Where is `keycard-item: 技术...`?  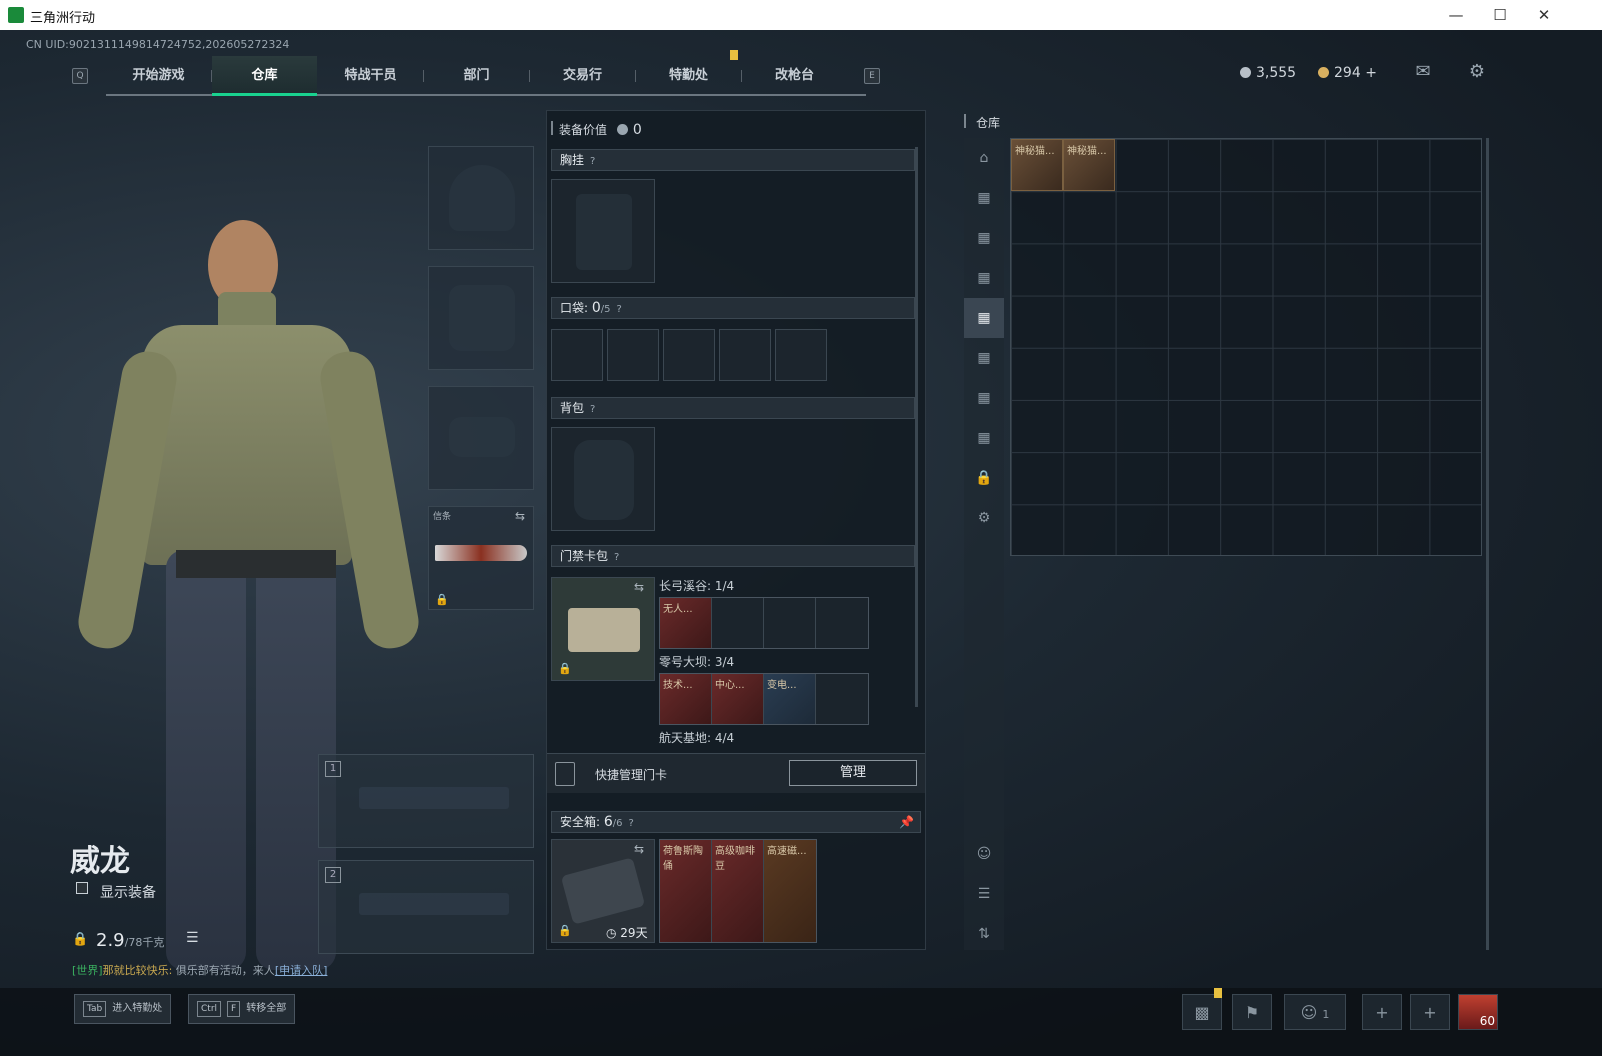 keycard-item: 技术... is located at coordinates (686, 699).